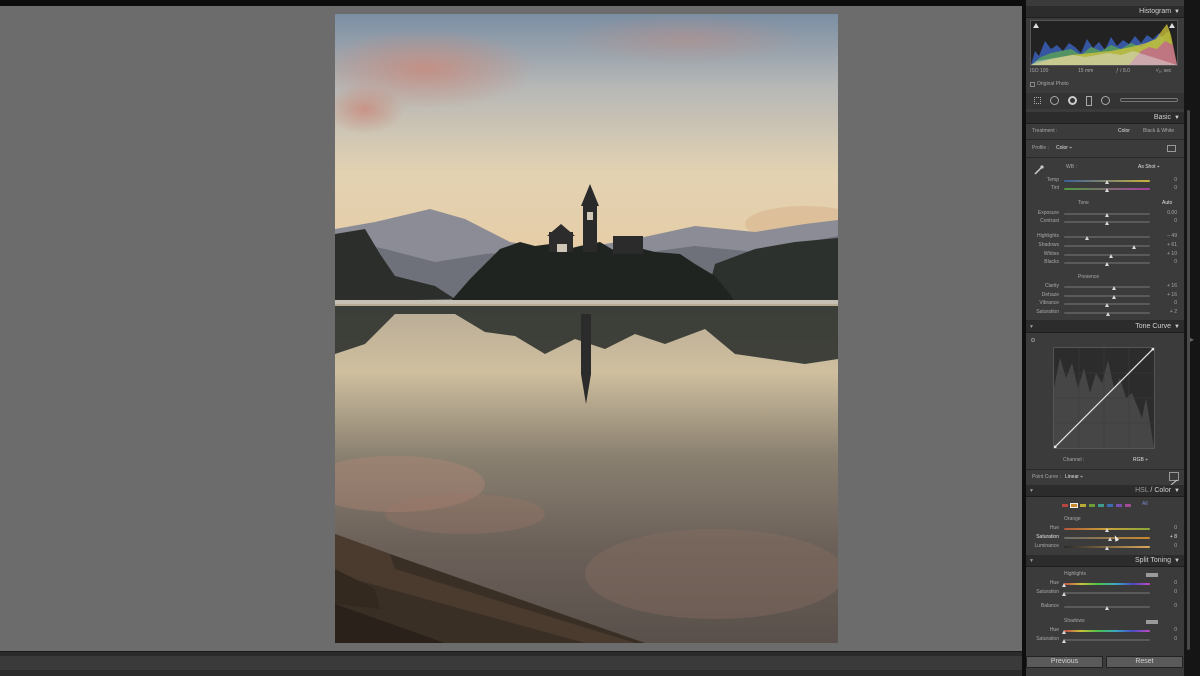 This screenshot has height=676, width=1200. Describe the element at coordinates (1064, 148) in the screenshot. I see `profile-dropdown: Color ÷` at that location.